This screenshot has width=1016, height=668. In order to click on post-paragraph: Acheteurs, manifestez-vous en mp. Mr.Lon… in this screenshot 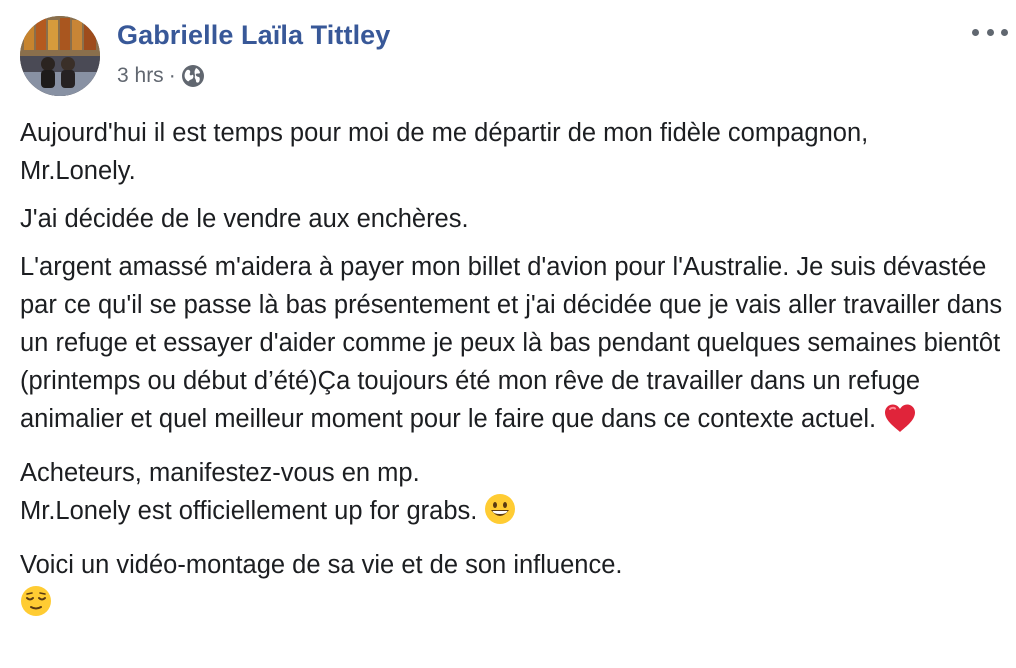, I will do `click(512, 495)`.